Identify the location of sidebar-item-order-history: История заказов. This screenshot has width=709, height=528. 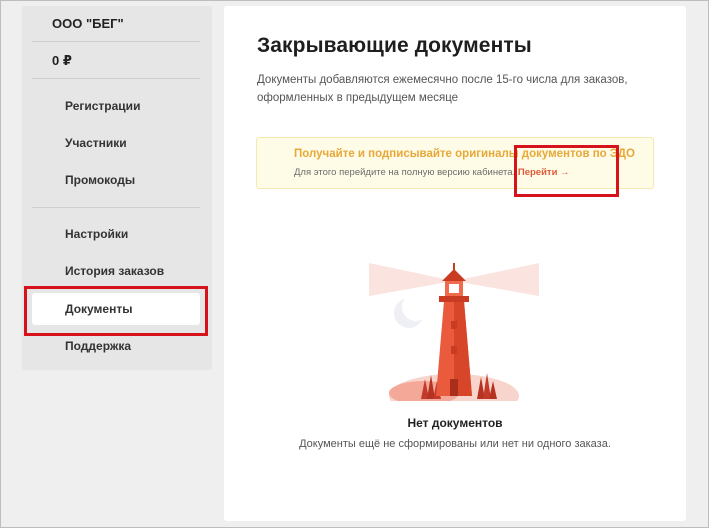
(116, 271).